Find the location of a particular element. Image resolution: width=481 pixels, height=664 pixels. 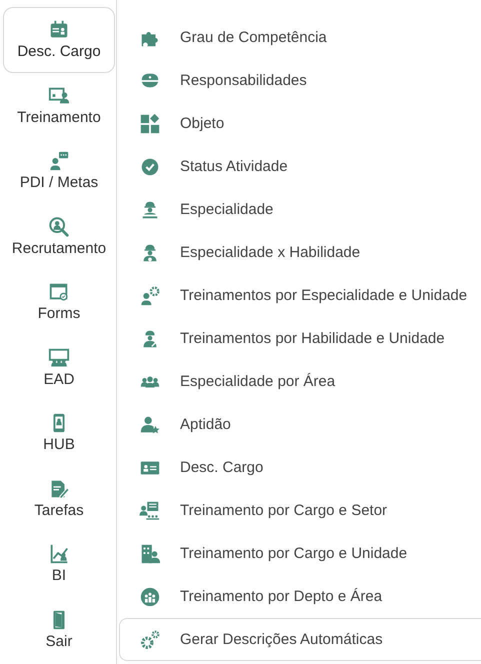

menu-item: Grau de Competência is located at coordinates (300, 37).